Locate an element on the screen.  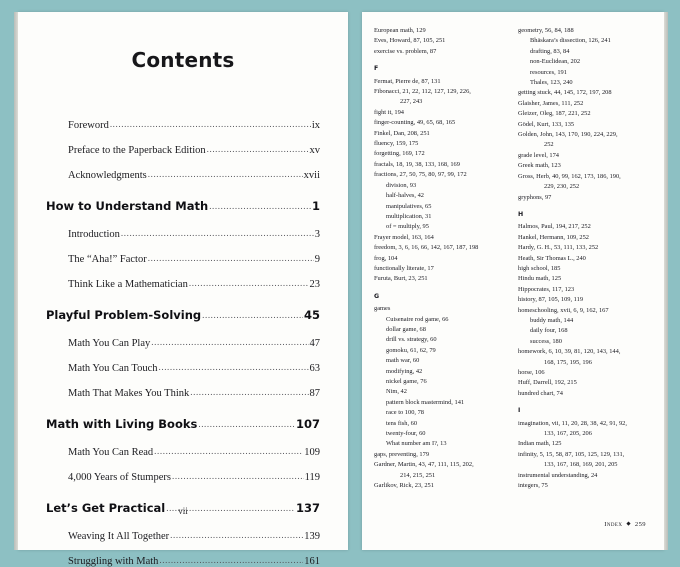
index-entry: manipulatives, 65 is located at coordinates (441, 207).